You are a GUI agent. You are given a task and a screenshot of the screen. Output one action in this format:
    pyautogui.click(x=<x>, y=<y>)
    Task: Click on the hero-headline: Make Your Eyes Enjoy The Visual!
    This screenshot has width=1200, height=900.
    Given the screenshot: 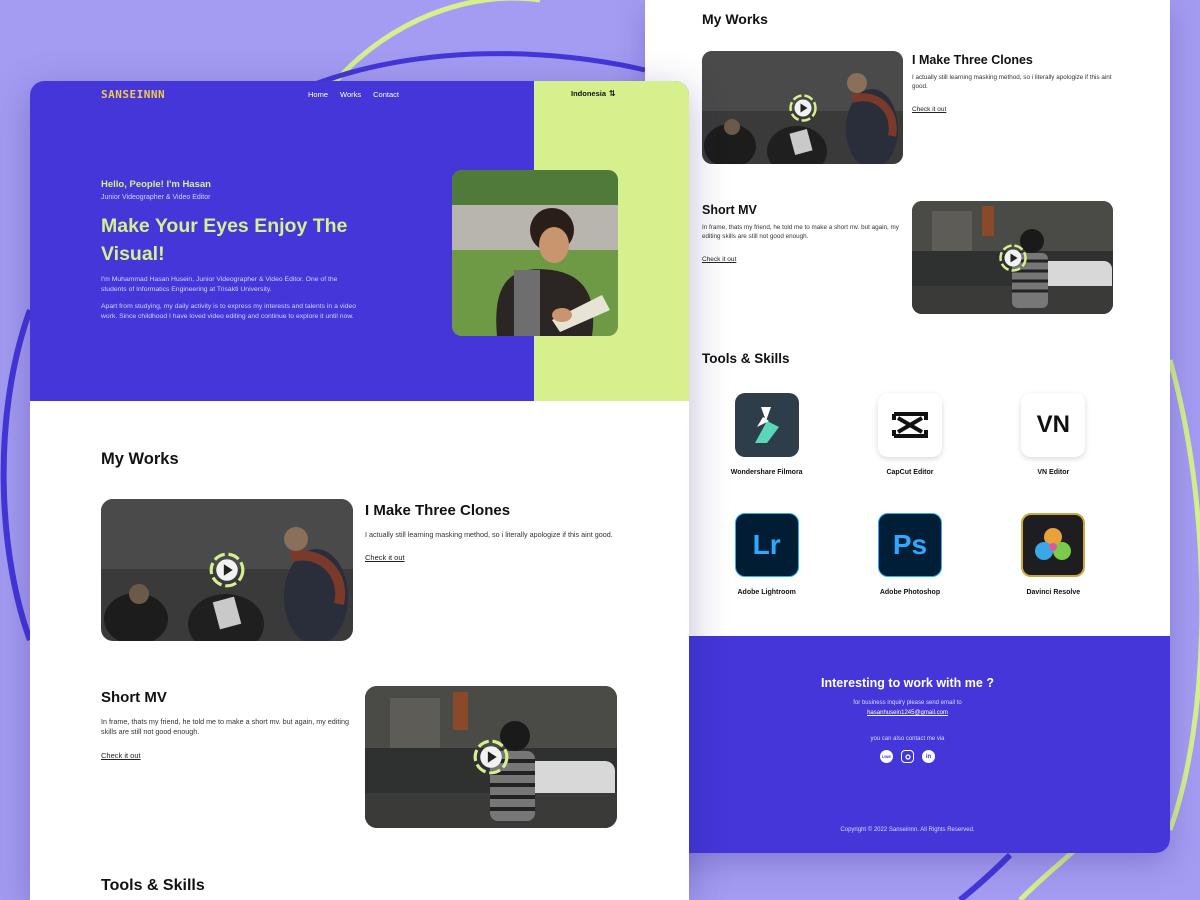 What is the action you would take?
    pyautogui.click(x=224, y=240)
    